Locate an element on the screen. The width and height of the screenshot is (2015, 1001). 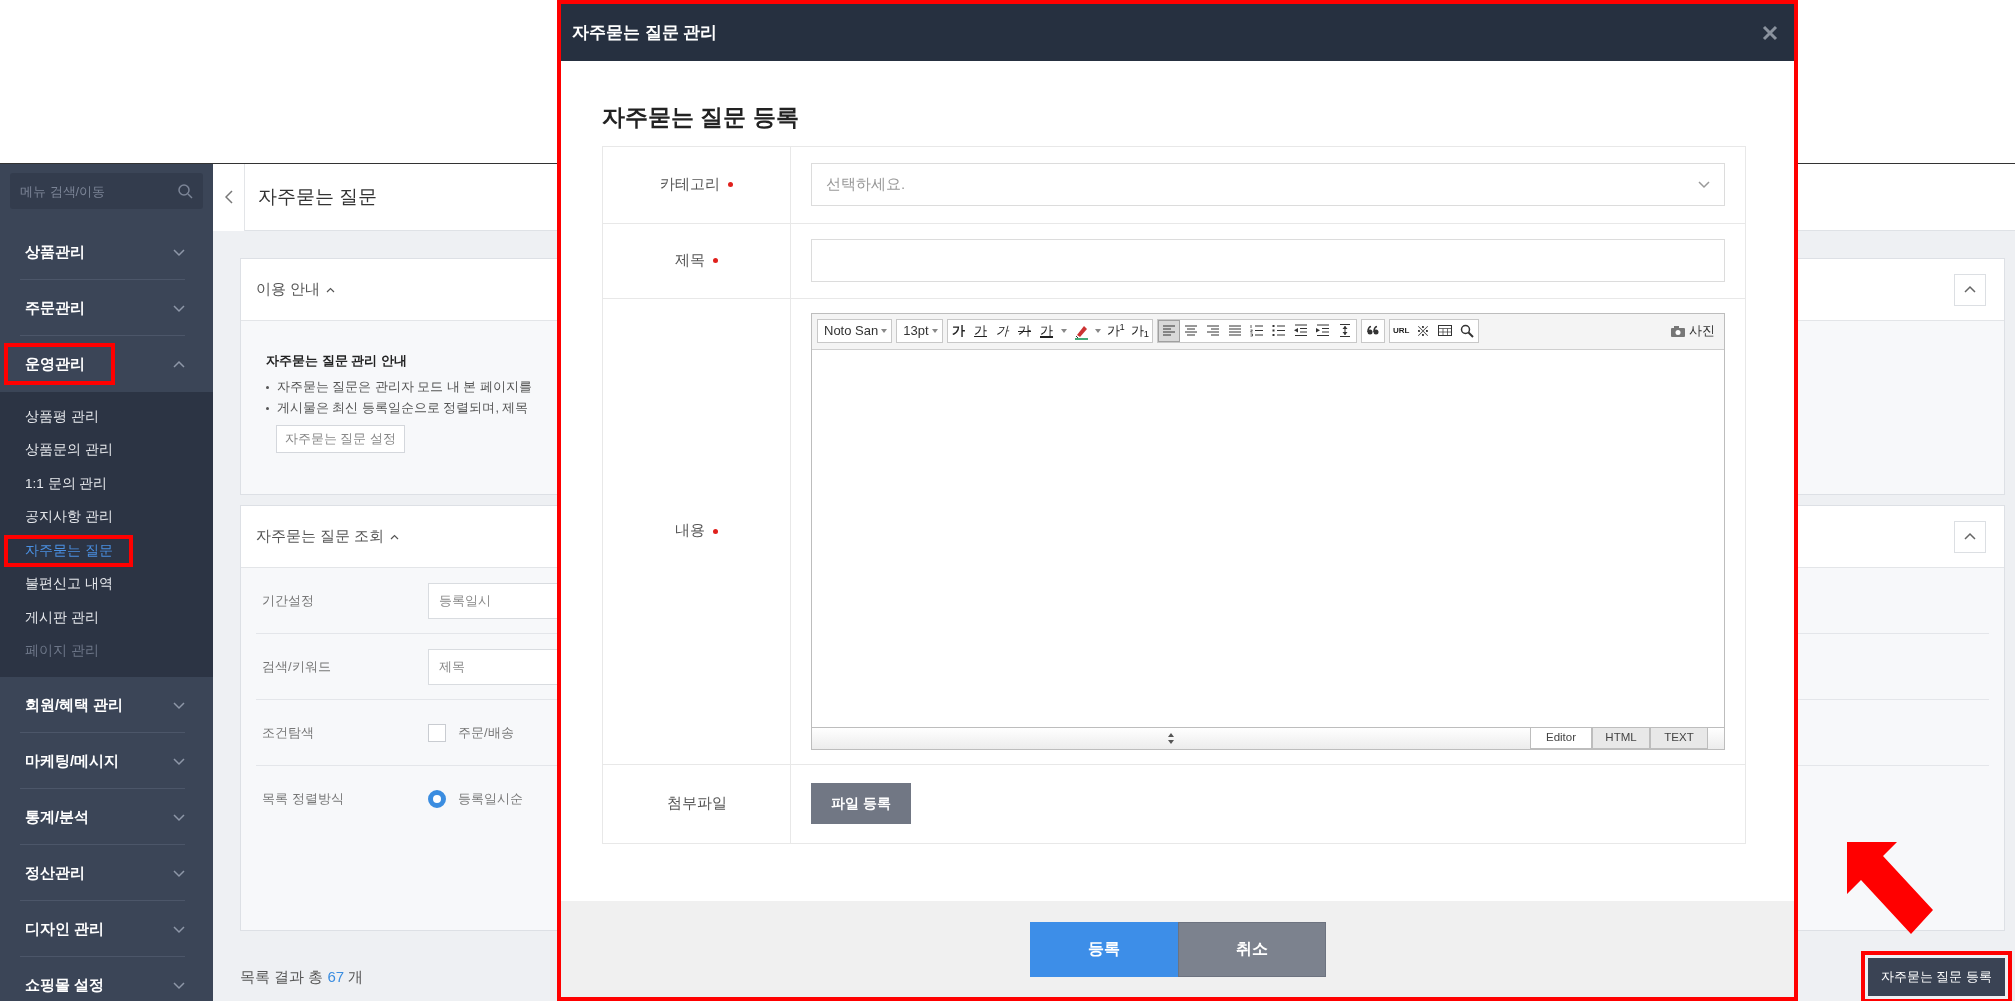
guide-heading: 자주묻는 질문 관리 안내 is located at coordinates (337, 361).